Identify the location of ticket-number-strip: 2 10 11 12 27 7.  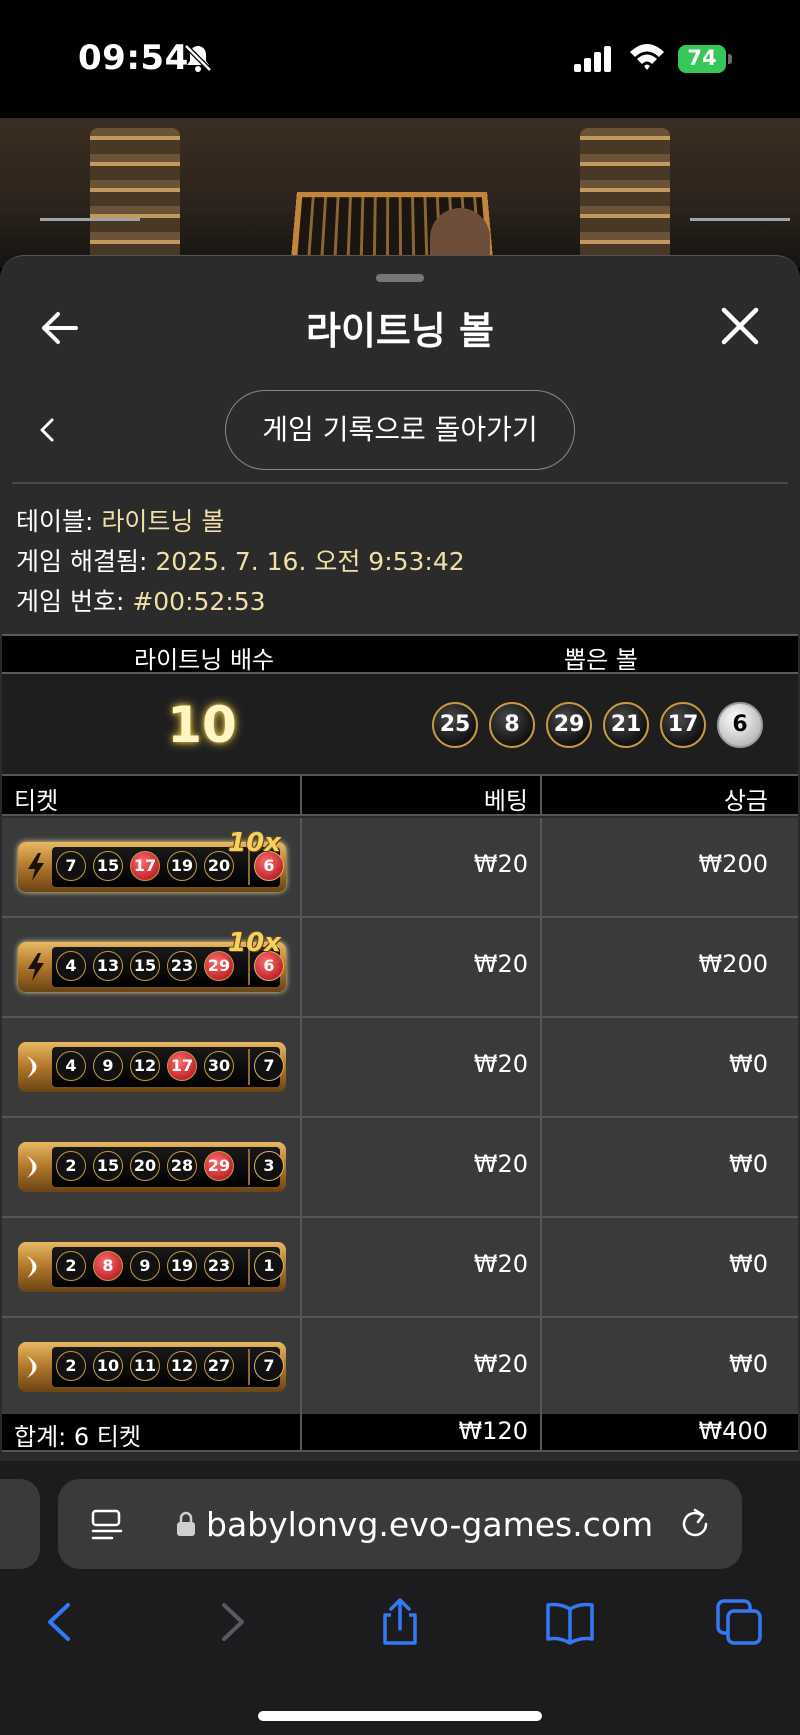
(168, 1367).